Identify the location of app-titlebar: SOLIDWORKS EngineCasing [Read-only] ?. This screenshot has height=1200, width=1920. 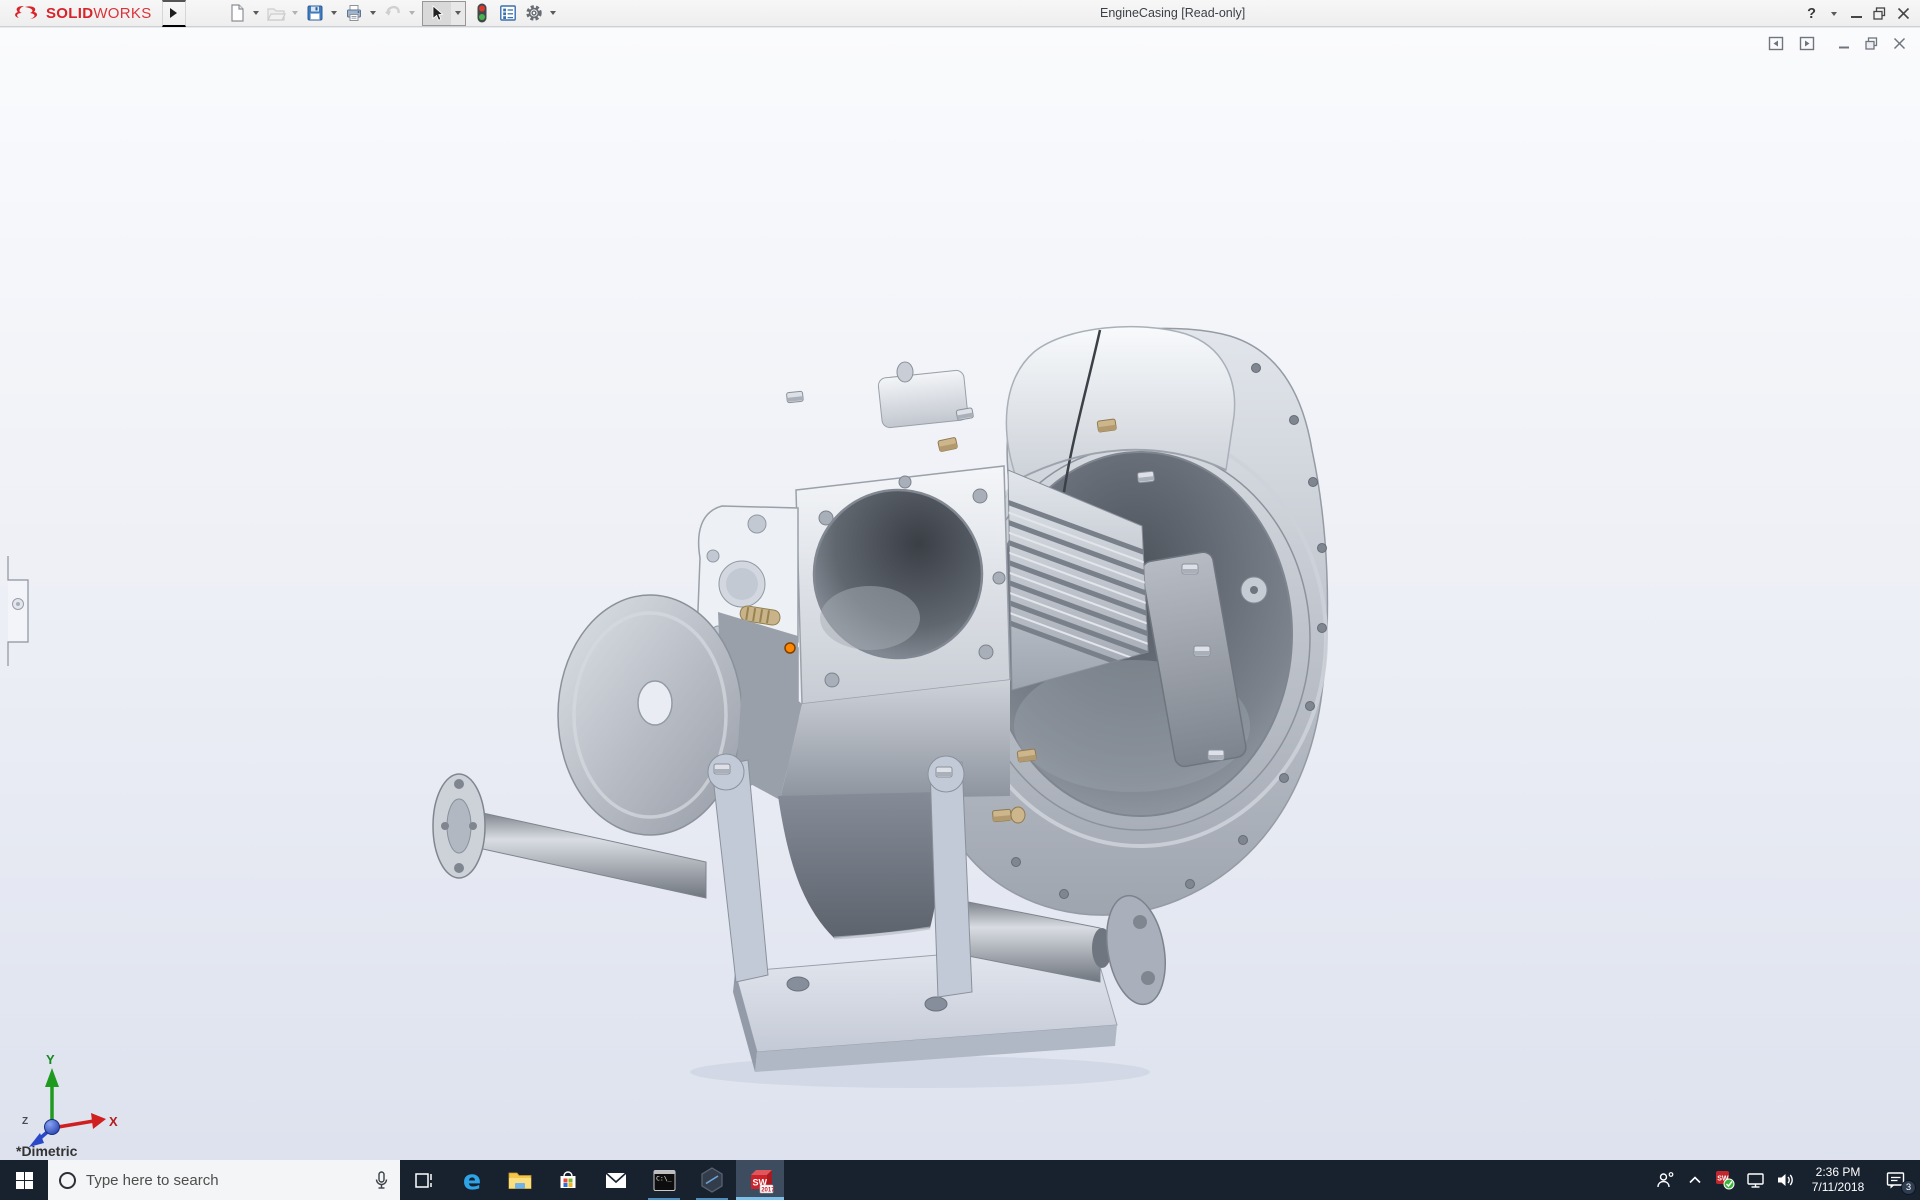
(960, 13).